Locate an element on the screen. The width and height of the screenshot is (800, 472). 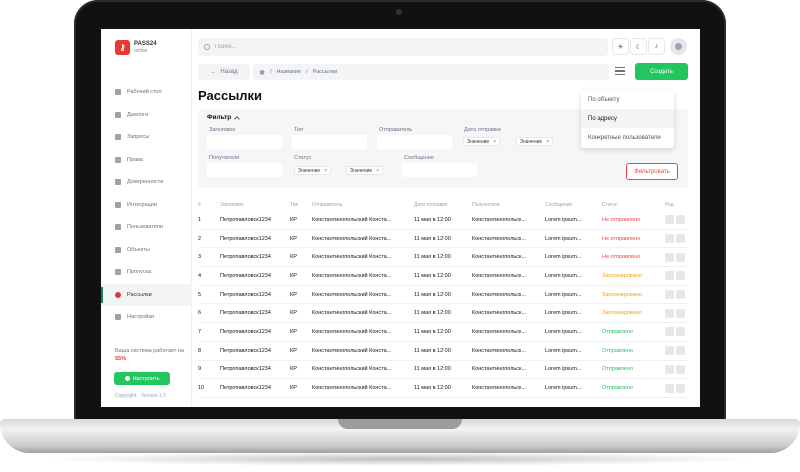
filter-toggle: Фильтр is located at coordinates (224, 118).